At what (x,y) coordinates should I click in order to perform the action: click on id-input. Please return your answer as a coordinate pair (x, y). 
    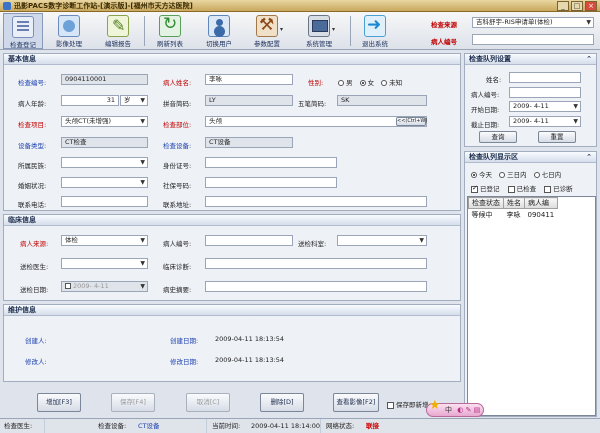
    Looking at the image, I should click on (271, 162).